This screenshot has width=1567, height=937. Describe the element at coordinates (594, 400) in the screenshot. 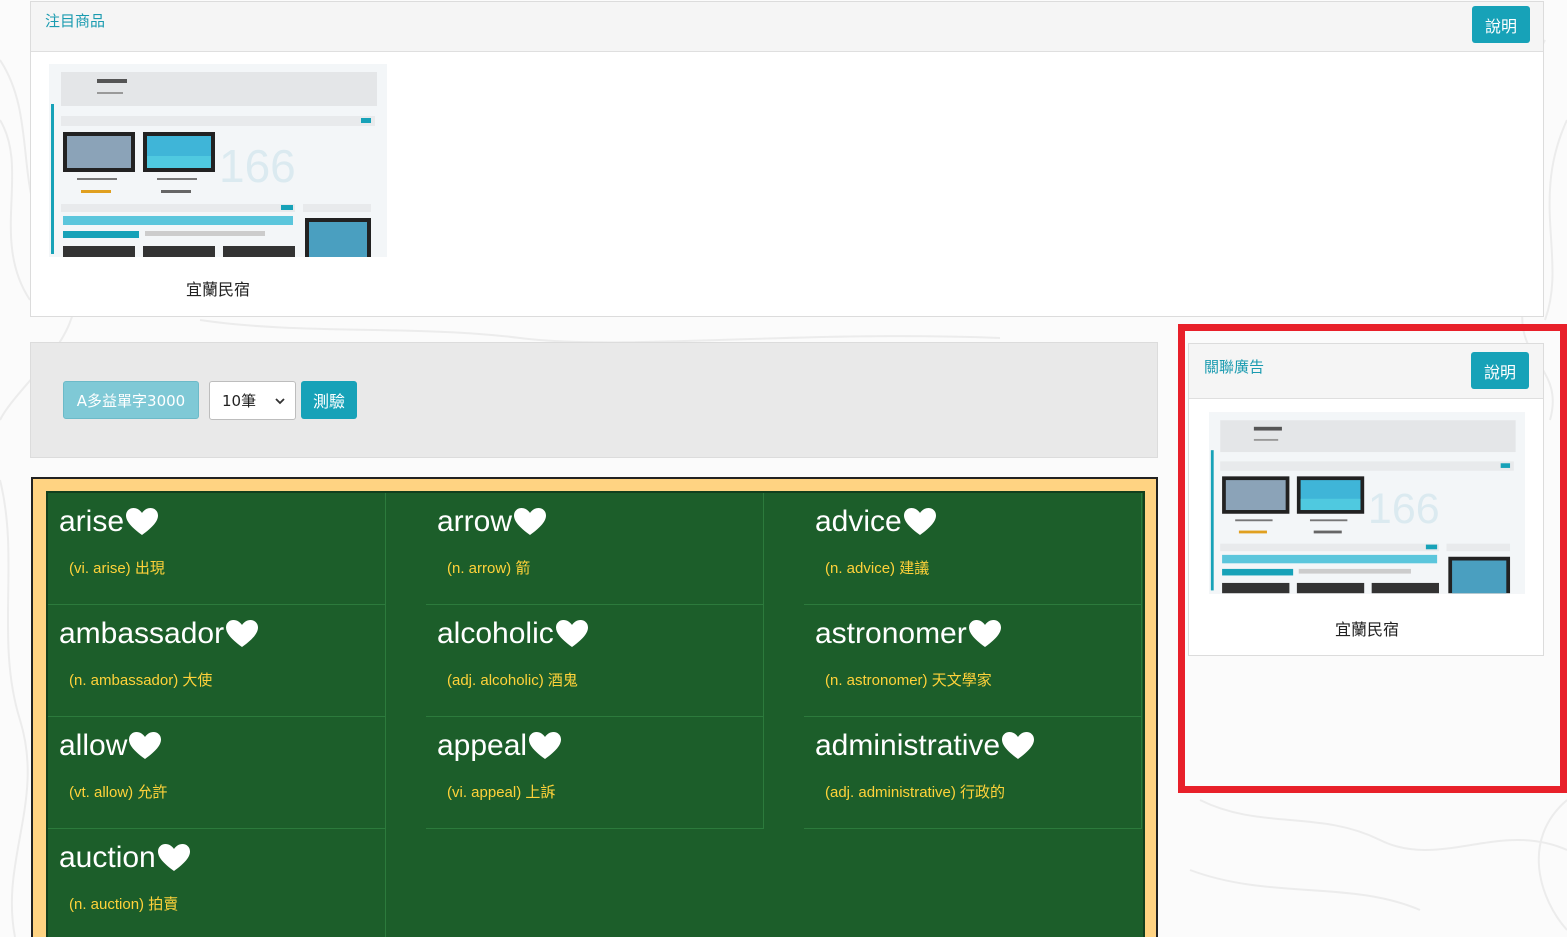

I see `quiz-toolbar: A多益單字3000 10筆 測驗` at that location.